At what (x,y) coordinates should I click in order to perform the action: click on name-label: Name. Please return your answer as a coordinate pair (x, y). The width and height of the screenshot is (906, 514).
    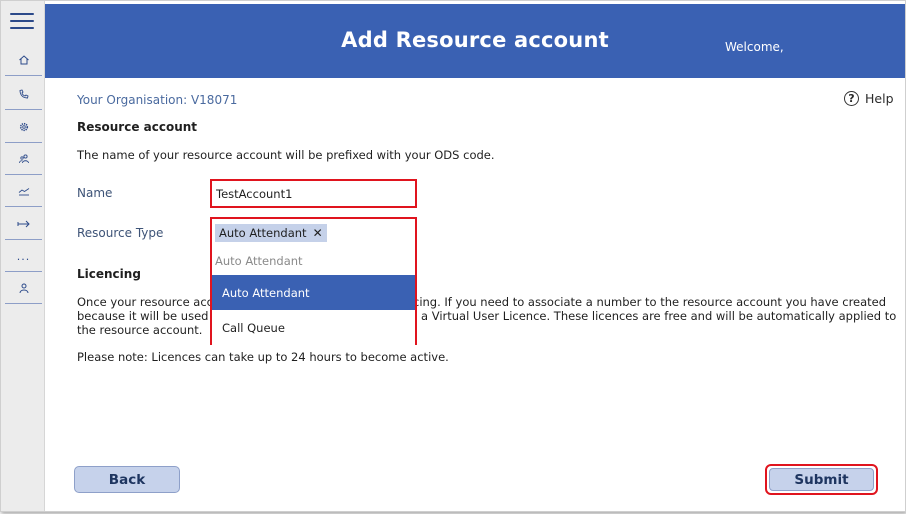
    Looking at the image, I should click on (95, 193).